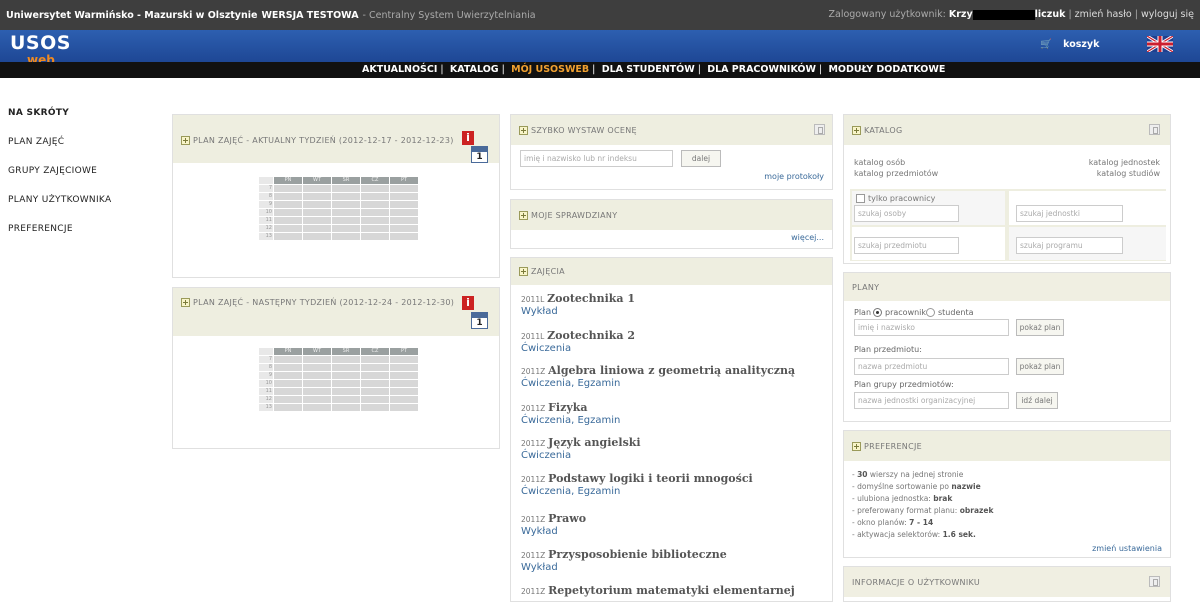  What do you see at coordinates (637, 554) in the screenshot?
I see `course-name: Przysposobienie biblioteczne` at bounding box center [637, 554].